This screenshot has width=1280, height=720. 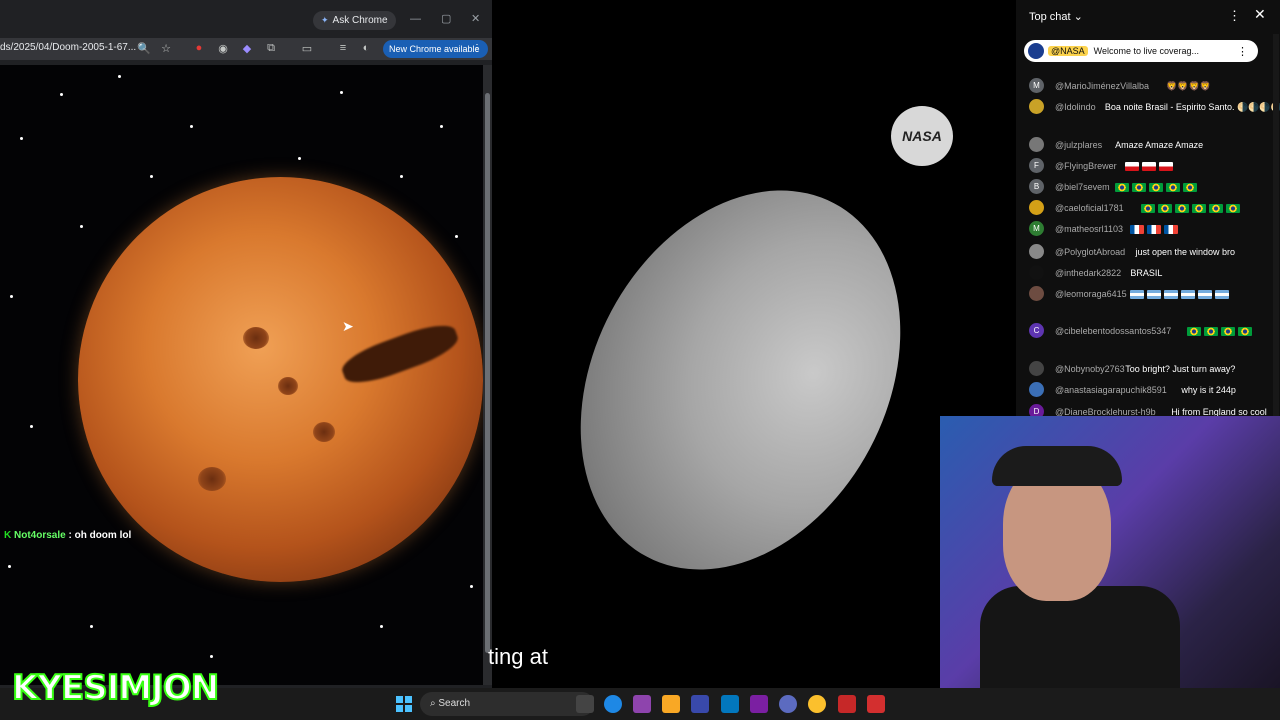 I want to click on chat-username: @anastasiagarapuchik8591, so click(x=1111, y=390).